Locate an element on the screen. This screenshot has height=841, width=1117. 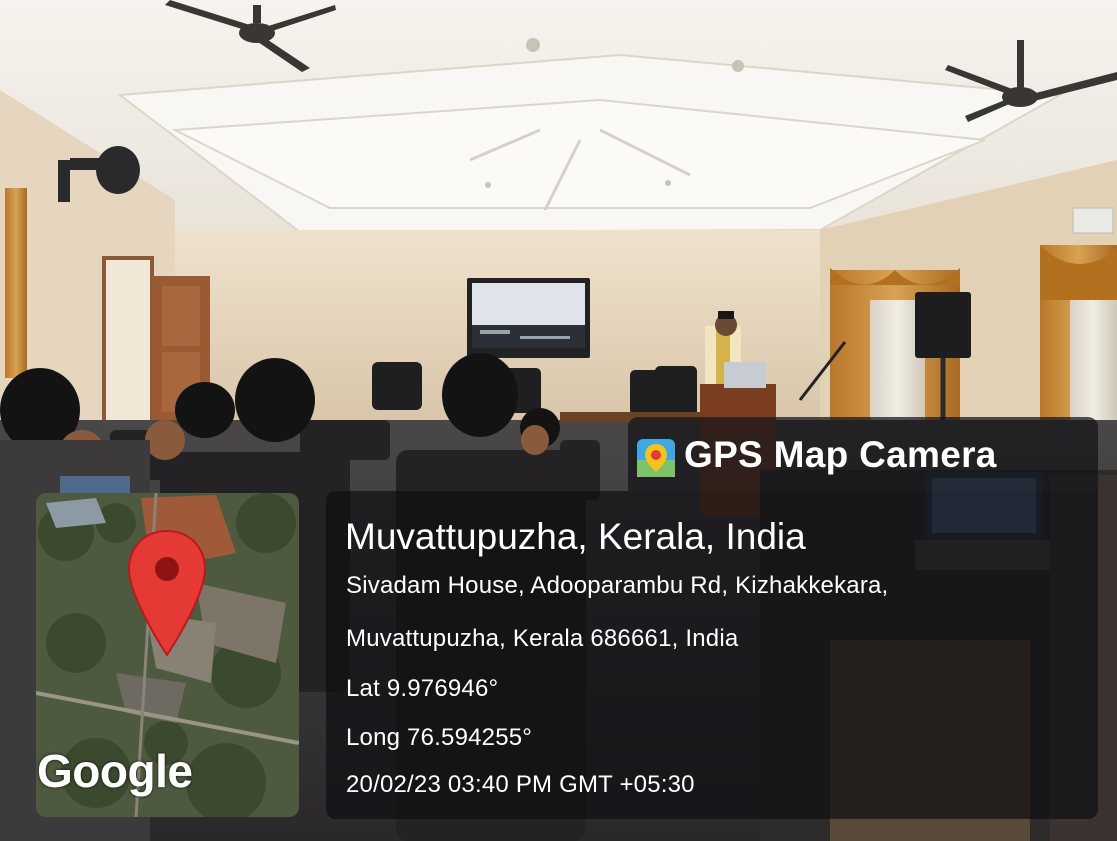
address-line-2: Muvattupuzha, Kerala 686661, India is located at coordinates (542, 638).